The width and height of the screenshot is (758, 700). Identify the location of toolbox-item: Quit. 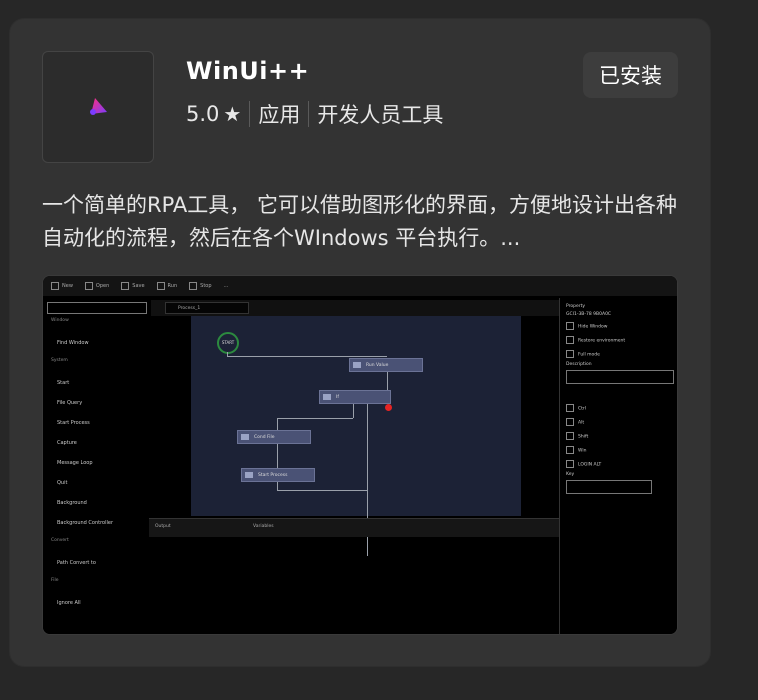
(62, 483).